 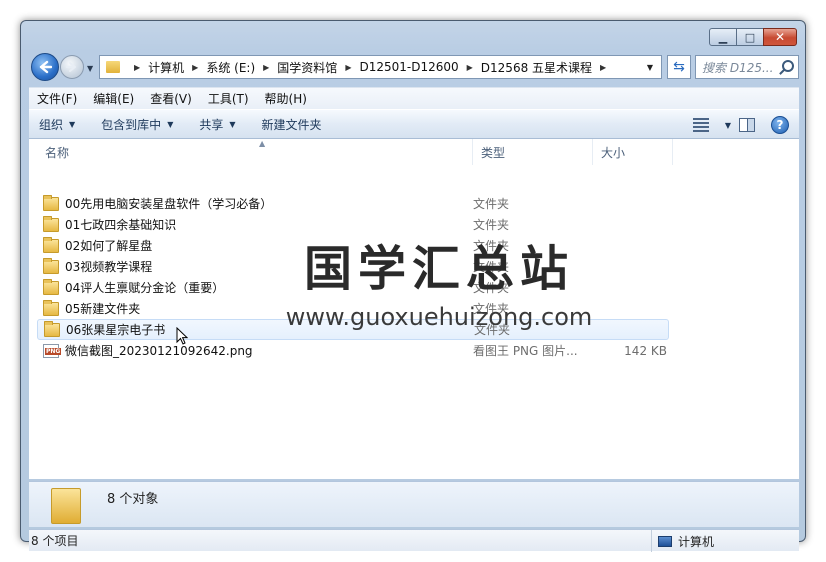 What do you see at coordinates (414, 540) in the screenshot?
I see `status-bar: 8 个项目 计算机` at bounding box center [414, 540].